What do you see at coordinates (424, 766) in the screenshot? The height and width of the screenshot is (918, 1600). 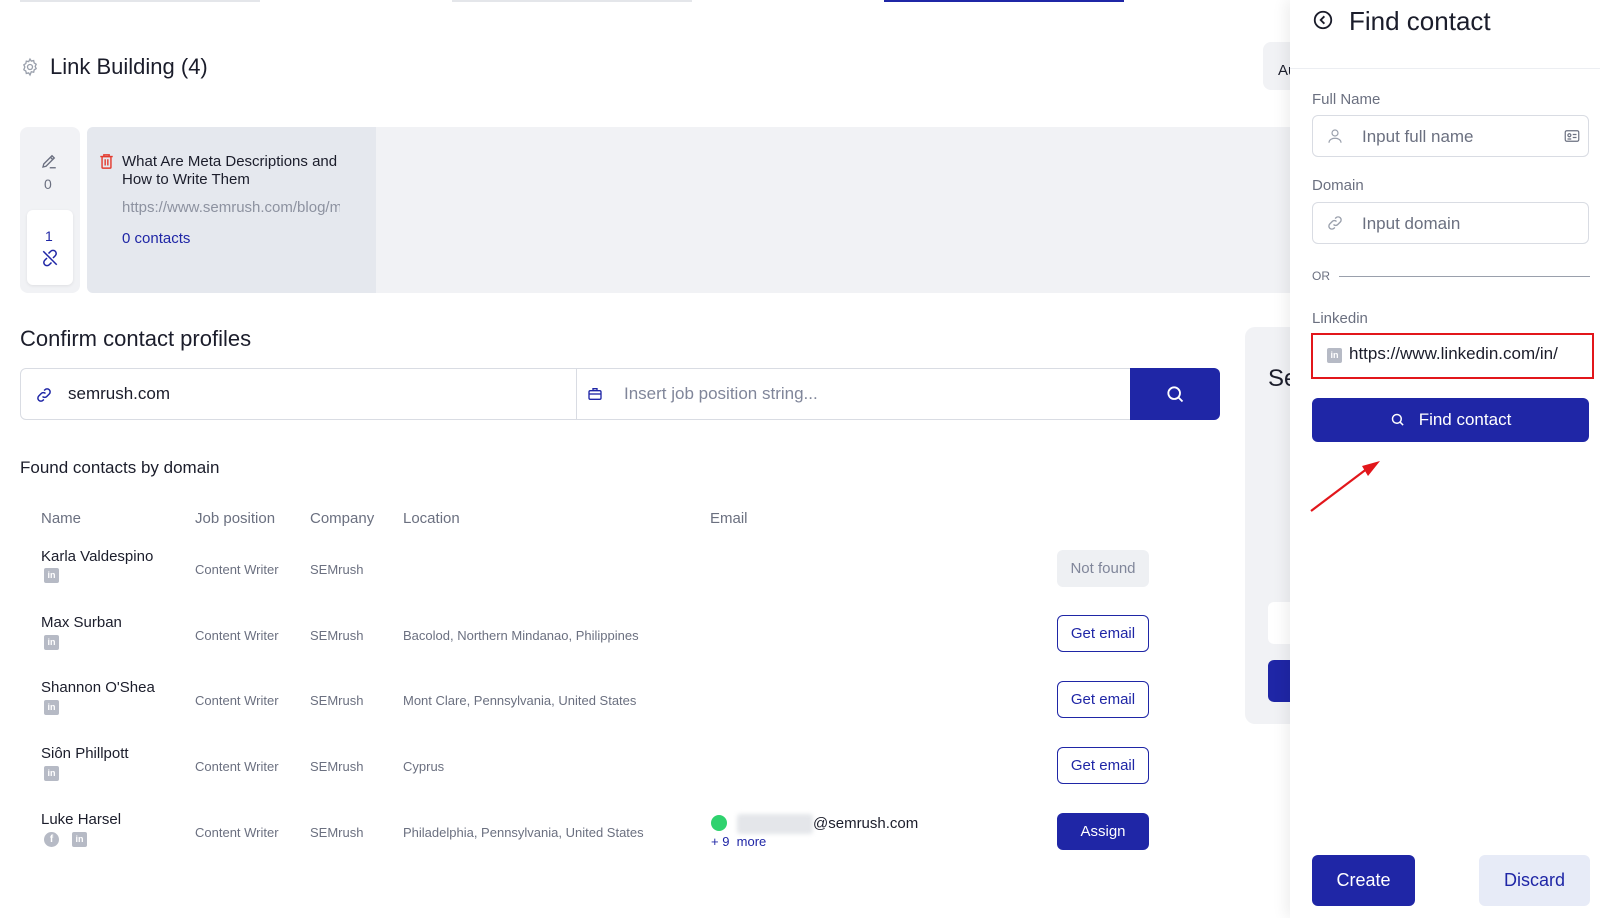 I see `contact-location: Cyprus` at bounding box center [424, 766].